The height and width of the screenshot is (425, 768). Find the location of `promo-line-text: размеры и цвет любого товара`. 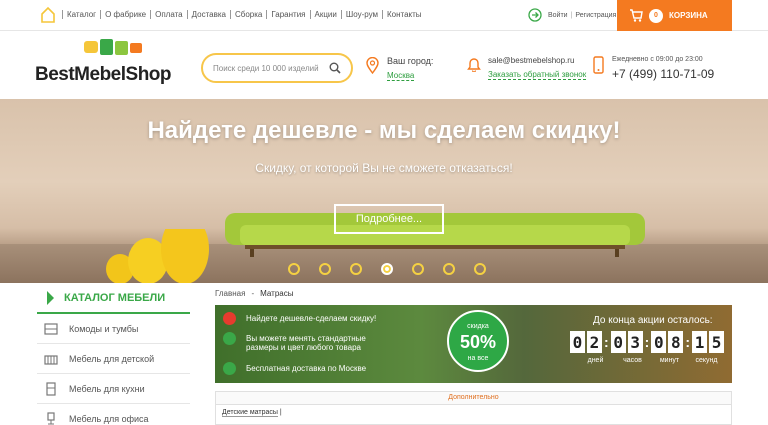

promo-line-text: размеры и цвет любого товара is located at coordinates (303, 347).